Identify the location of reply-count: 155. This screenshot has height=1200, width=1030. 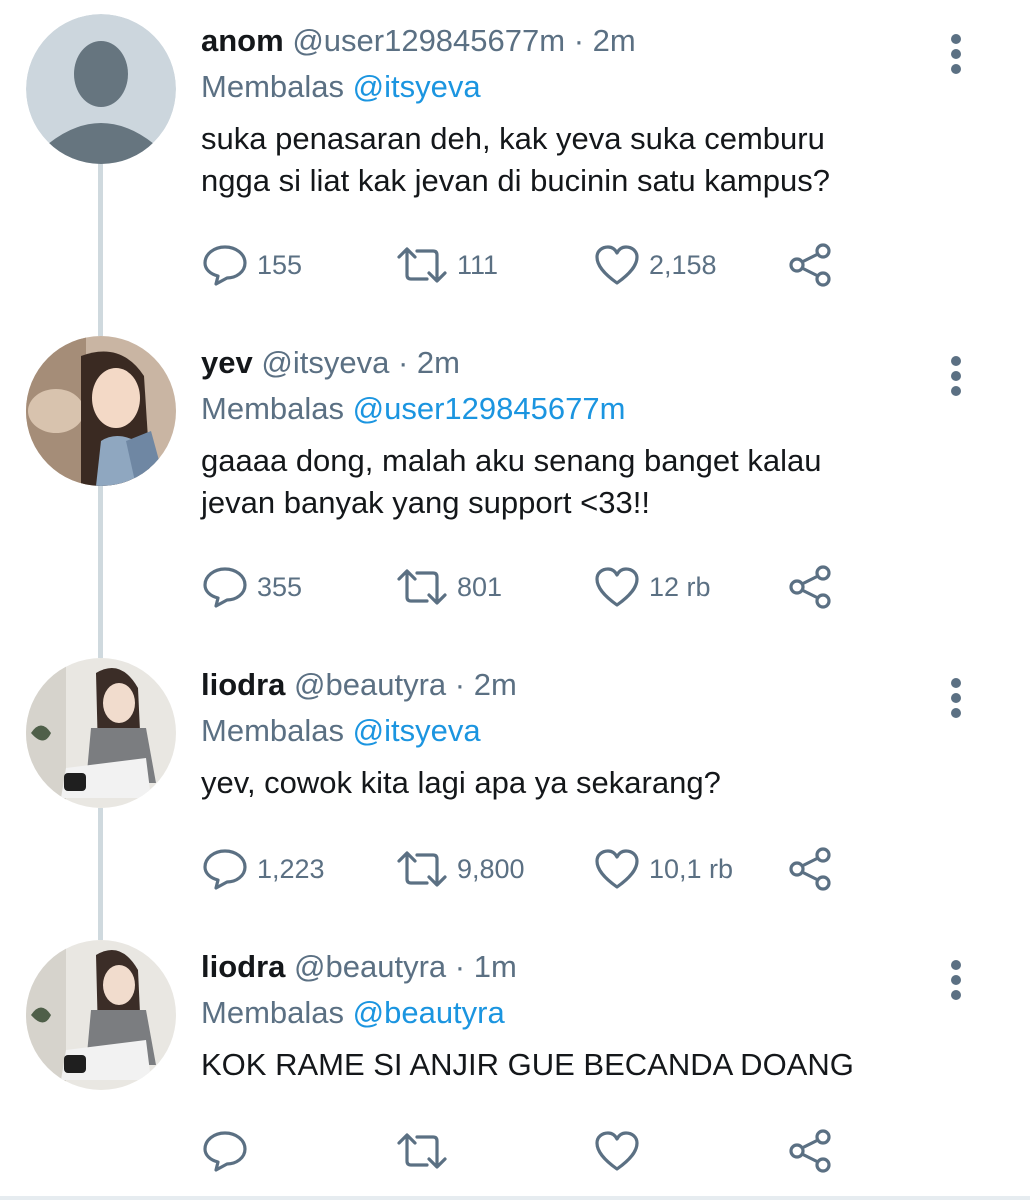
(280, 264).